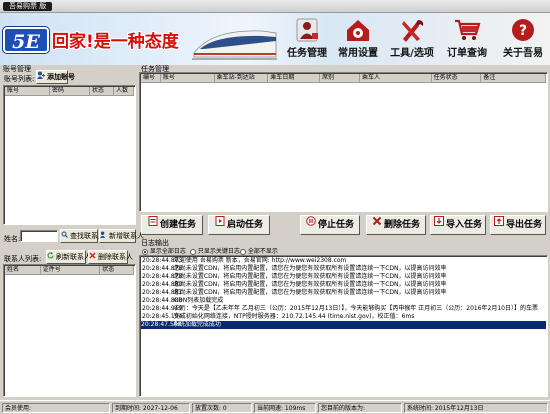 The image size is (550, 414). Describe the element at coordinates (518, 225) in the screenshot. I see `export-task-button: 导出任务` at that location.